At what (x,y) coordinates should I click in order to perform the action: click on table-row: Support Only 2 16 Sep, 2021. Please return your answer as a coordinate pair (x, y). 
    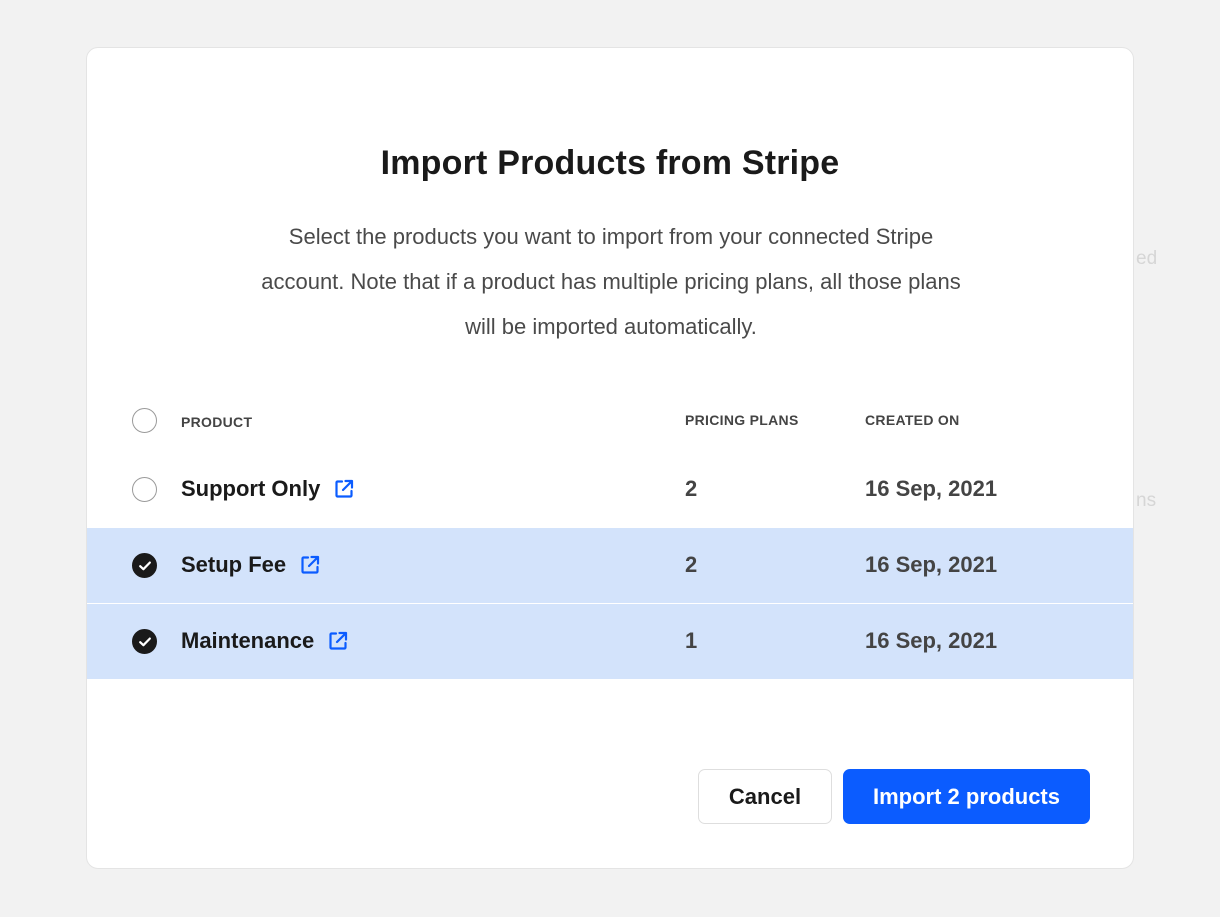
    Looking at the image, I should click on (610, 489).